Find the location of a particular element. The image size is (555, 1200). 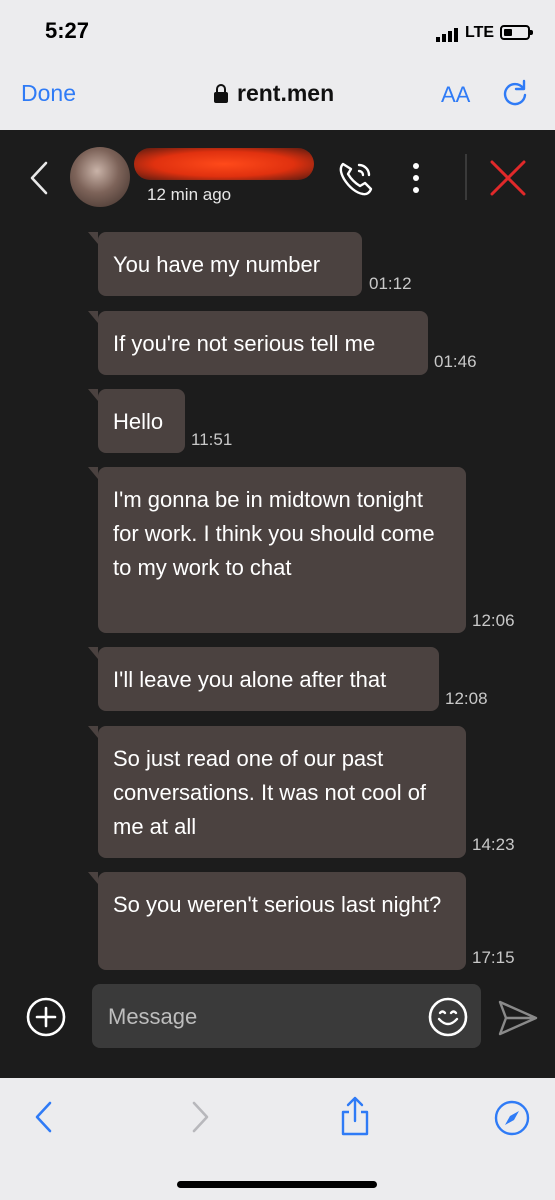

message-bubble: Hello is located at coordinates (136, 421).